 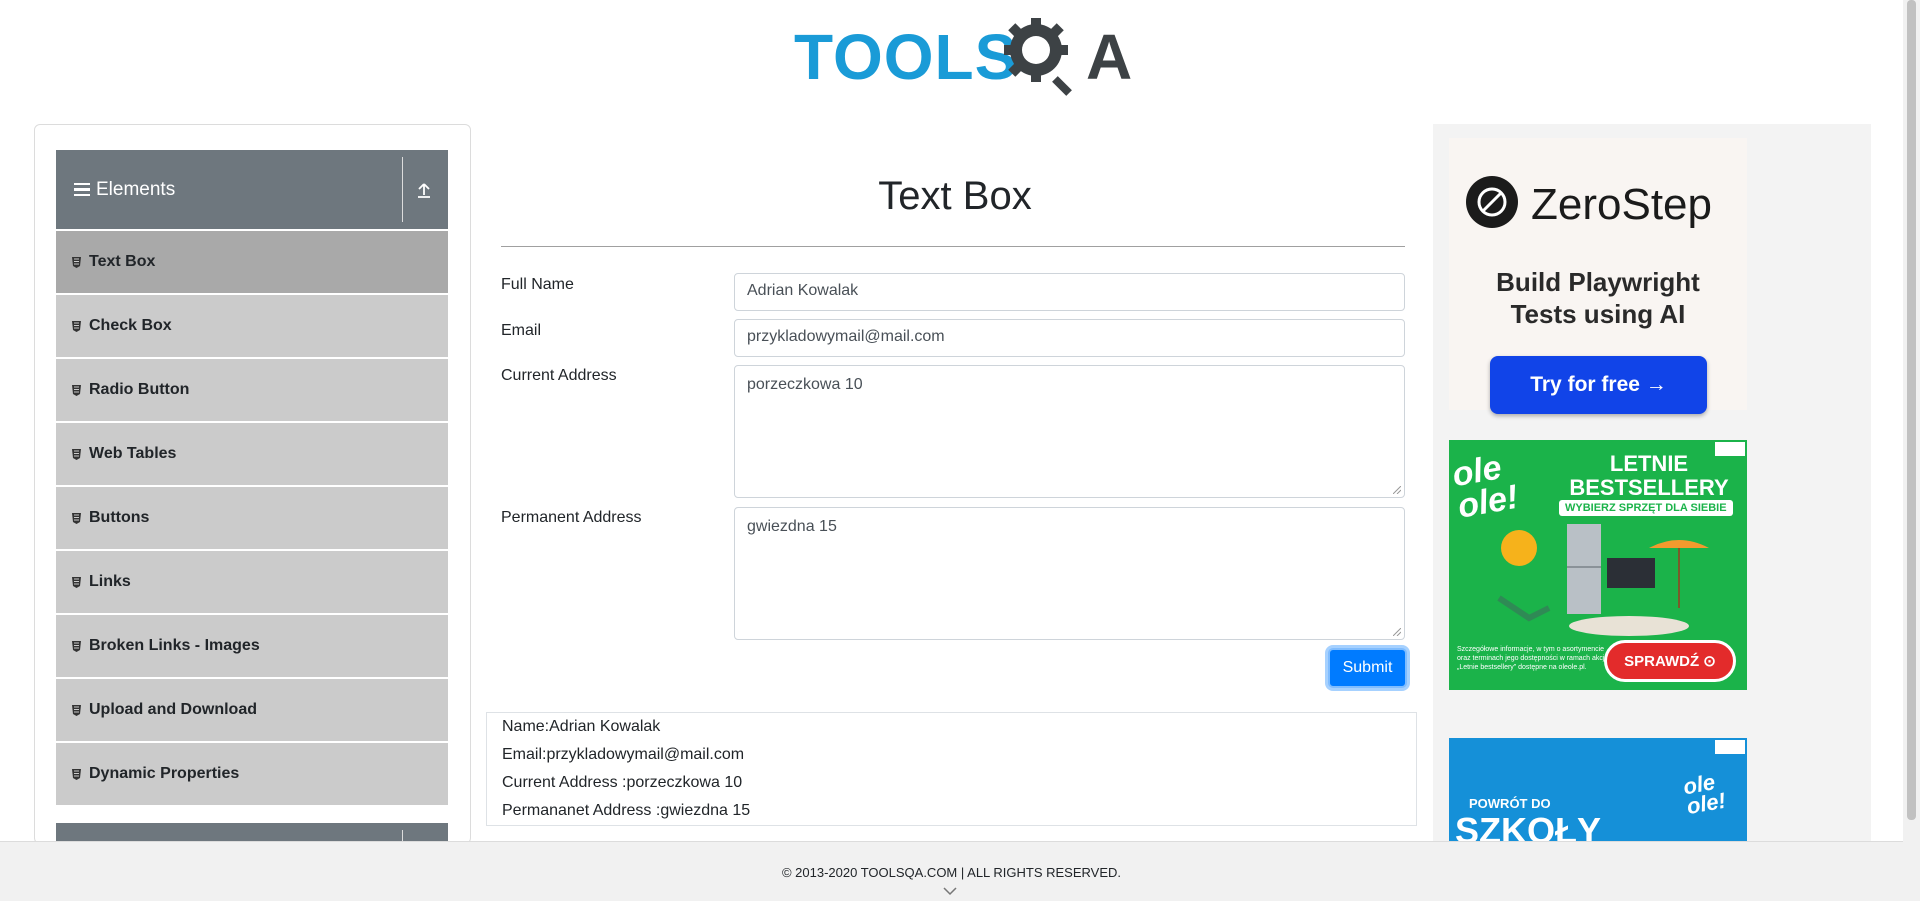 What do you see at coordinates (119, 517) in the screenshot?
I see `sidebar-item-label: Buttons` at bounding box center [119, 517].